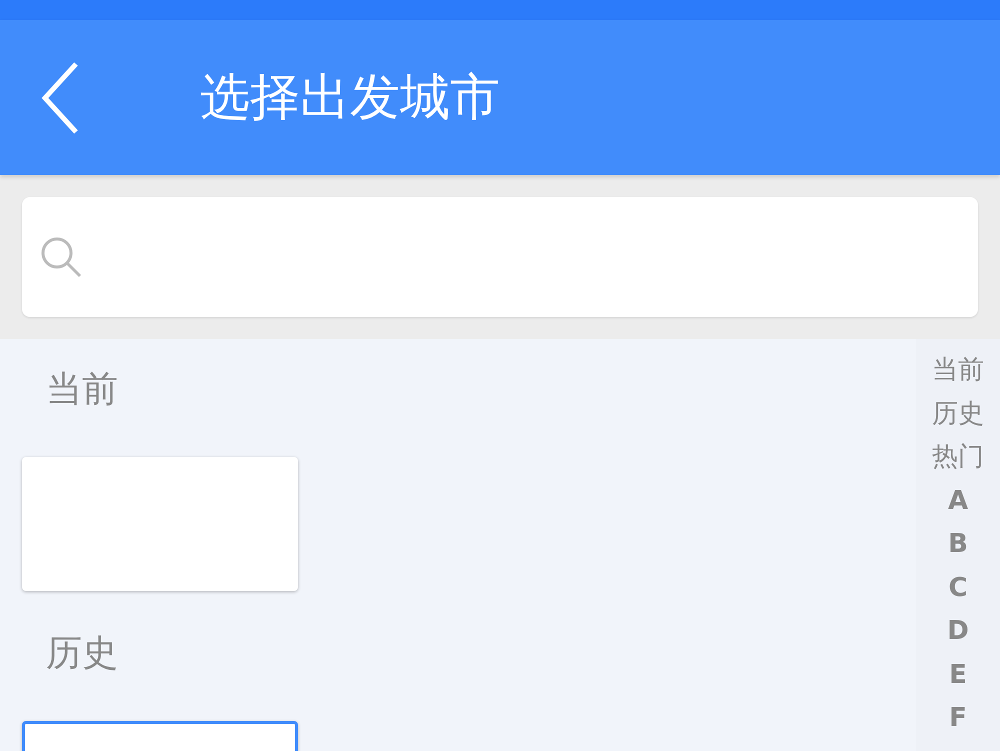  I want to click on index-letter: A, so click(958, 501).